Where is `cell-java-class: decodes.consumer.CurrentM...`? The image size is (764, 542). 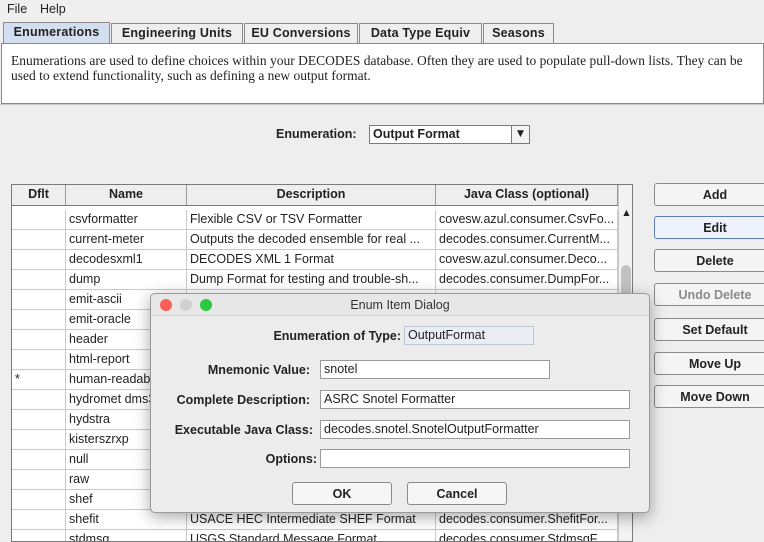 cell-java-class: decodes.consumer.CurrentM... is located at coordinates (527, 240).